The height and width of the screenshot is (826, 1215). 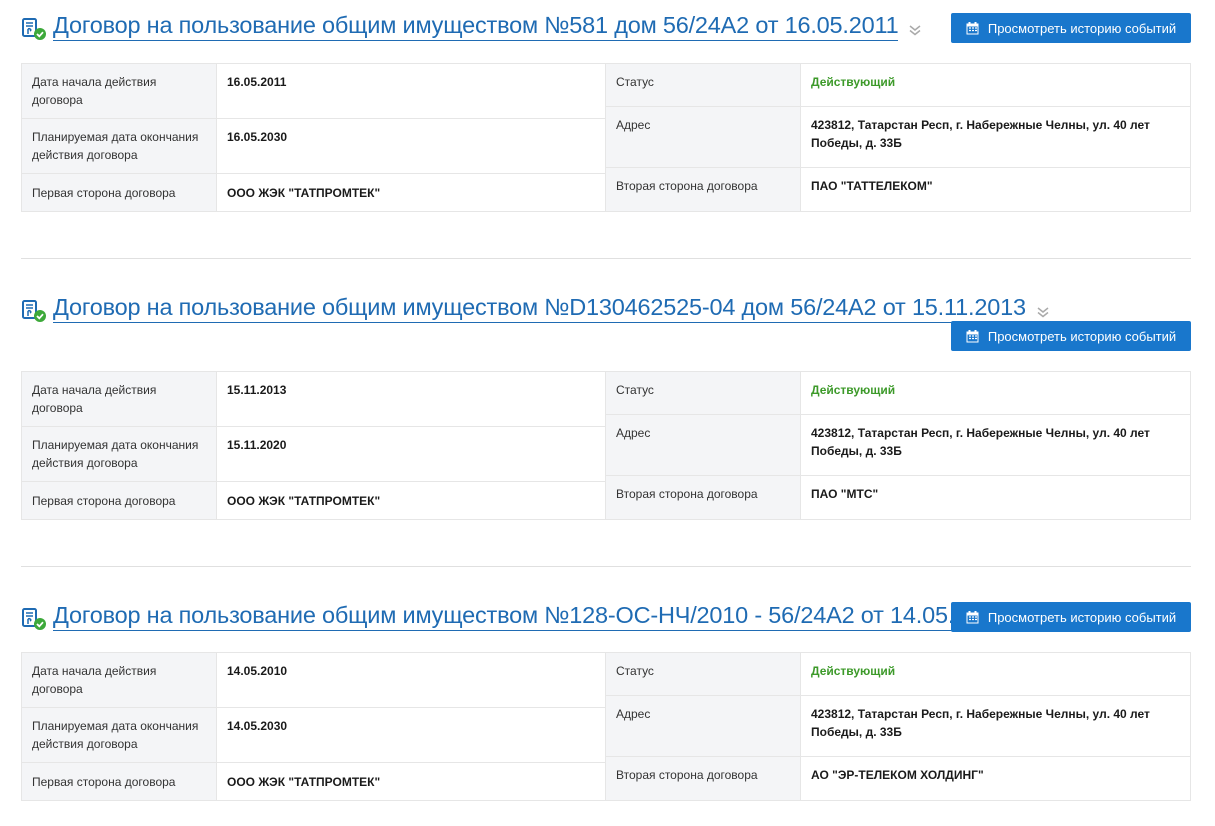 I want to click on end-date-value: 16.05.2030, so click(x=257, y=137).